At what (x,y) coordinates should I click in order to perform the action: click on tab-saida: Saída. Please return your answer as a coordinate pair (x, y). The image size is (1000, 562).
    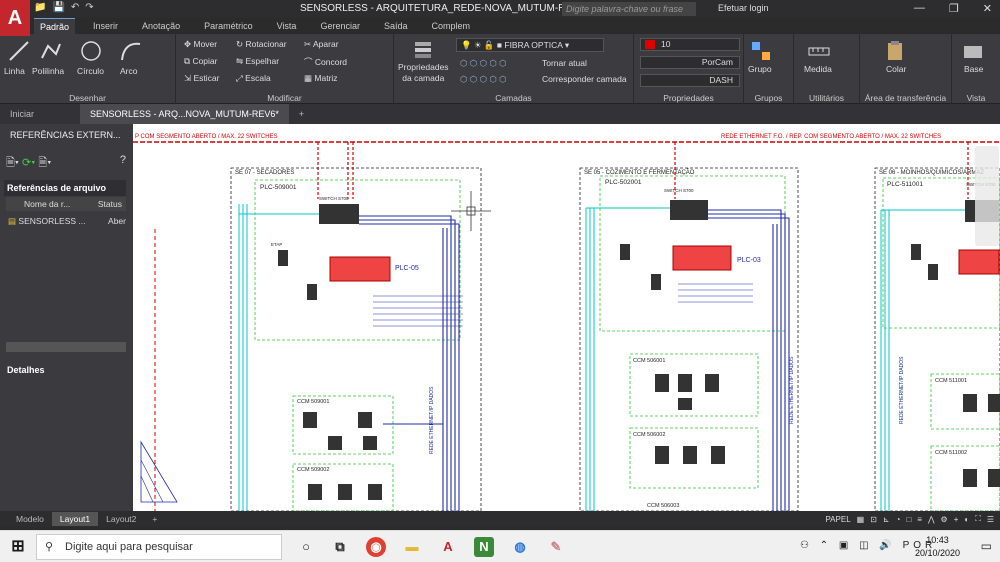
    Looking at the image, I should click on (396, 26).